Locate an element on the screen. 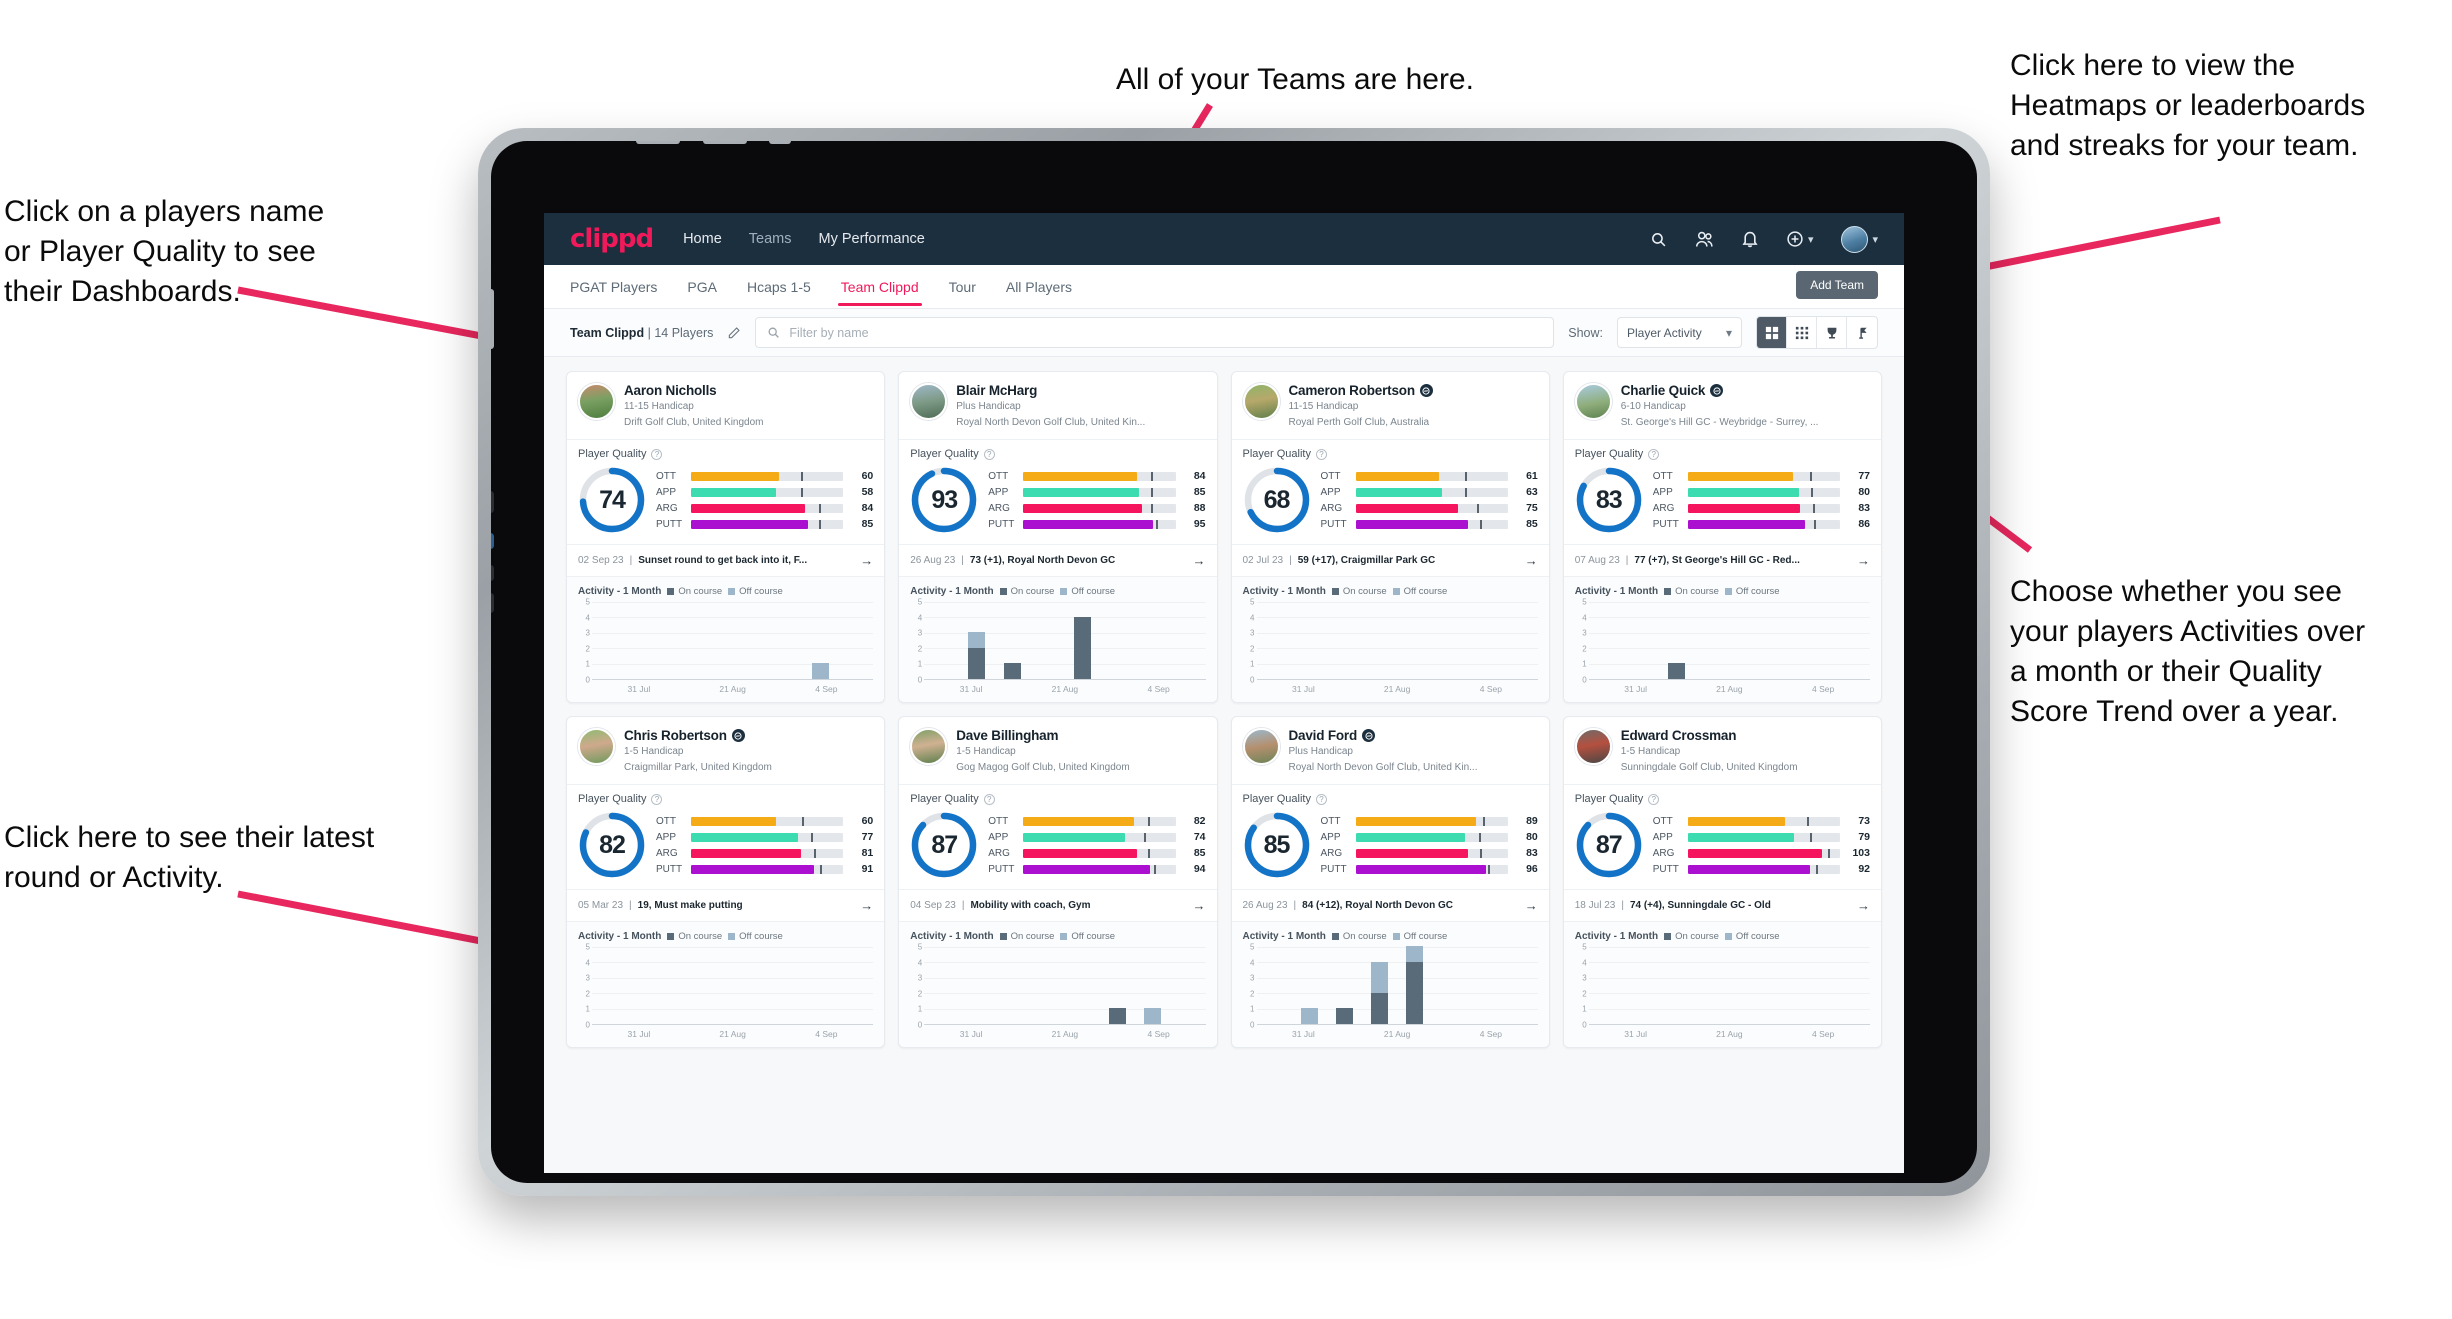 The image size is (2452, 1319). player-name-row: Aaron Nicholls is located at coordinates (694, 390).